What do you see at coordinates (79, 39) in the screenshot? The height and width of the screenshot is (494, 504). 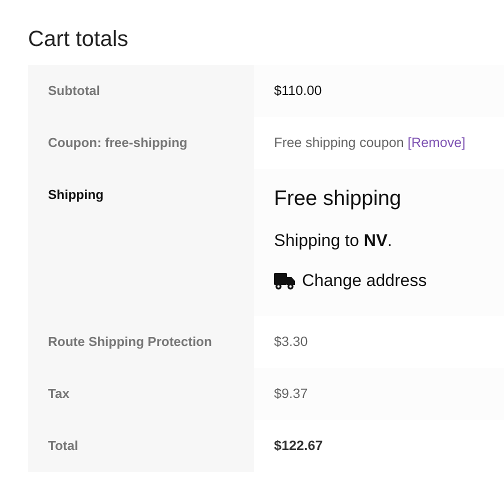 I see `cart-totals-heading: Cart totals` at bounding box center [79, 39].